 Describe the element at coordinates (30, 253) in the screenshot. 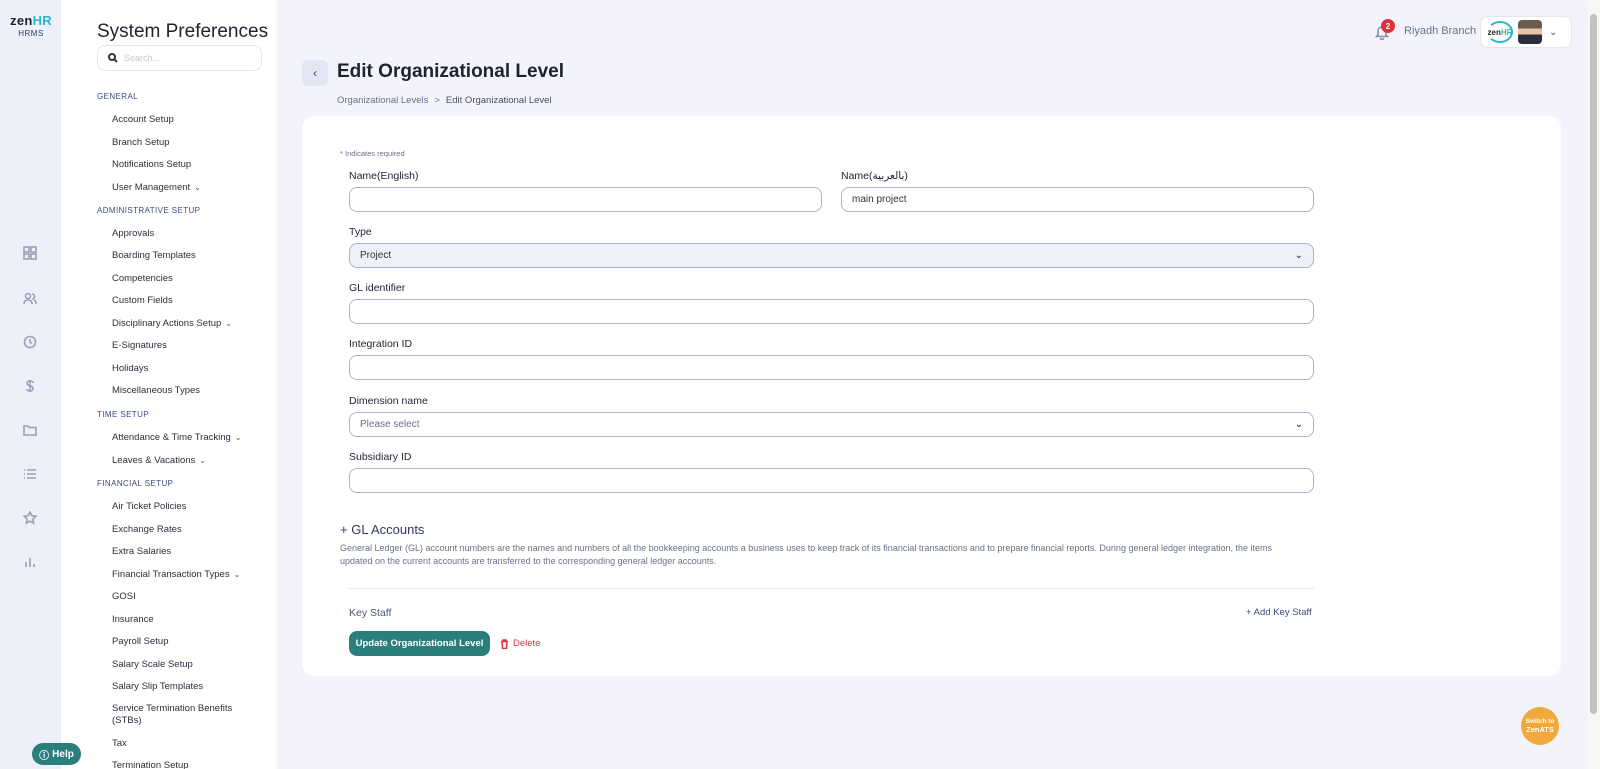

I see `dashboard-icon` at that location.